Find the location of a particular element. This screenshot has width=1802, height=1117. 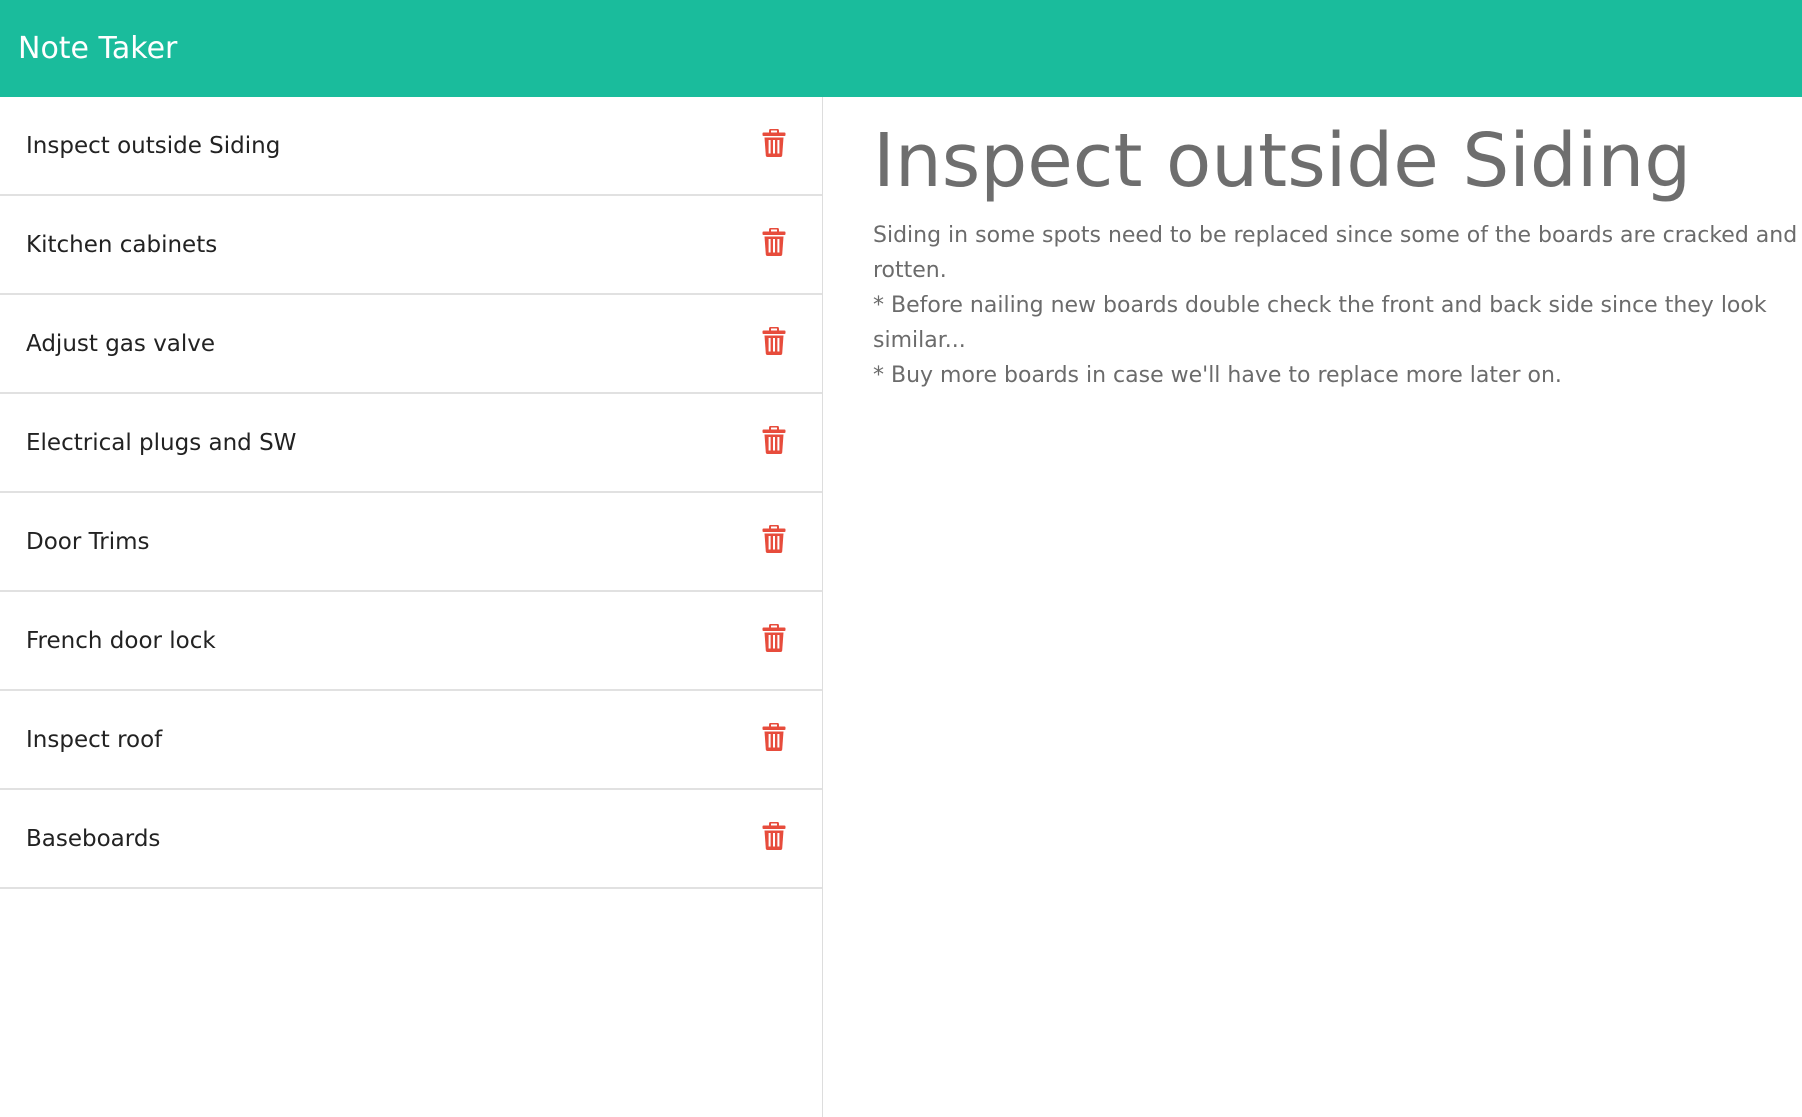

note-list-item-title: Inspect roof is located at coordinates (94, 739).